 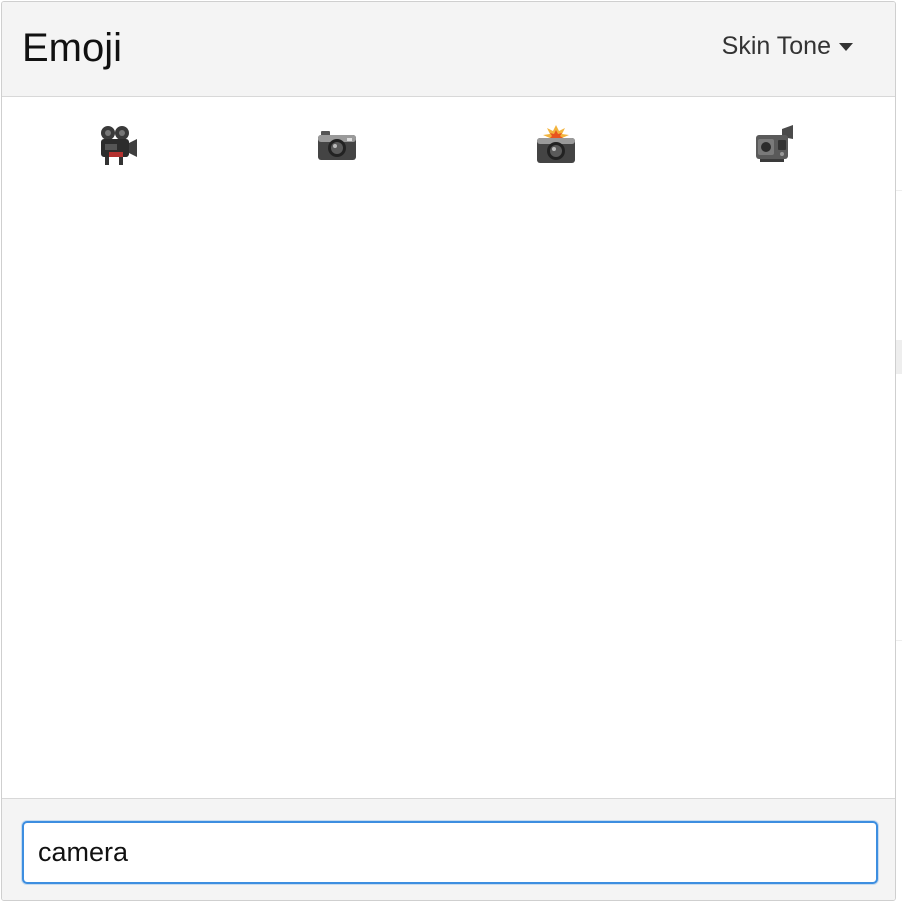 I want to click on emoji-picker-header: Emoji Skin Tone, so click(x=448, y=49).